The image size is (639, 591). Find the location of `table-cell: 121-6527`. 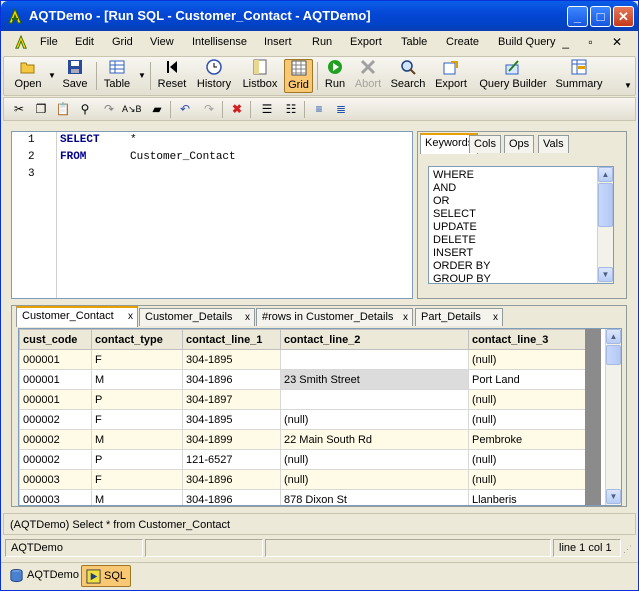

table-cell: 121-6527 is located at coordinates (231, 459).